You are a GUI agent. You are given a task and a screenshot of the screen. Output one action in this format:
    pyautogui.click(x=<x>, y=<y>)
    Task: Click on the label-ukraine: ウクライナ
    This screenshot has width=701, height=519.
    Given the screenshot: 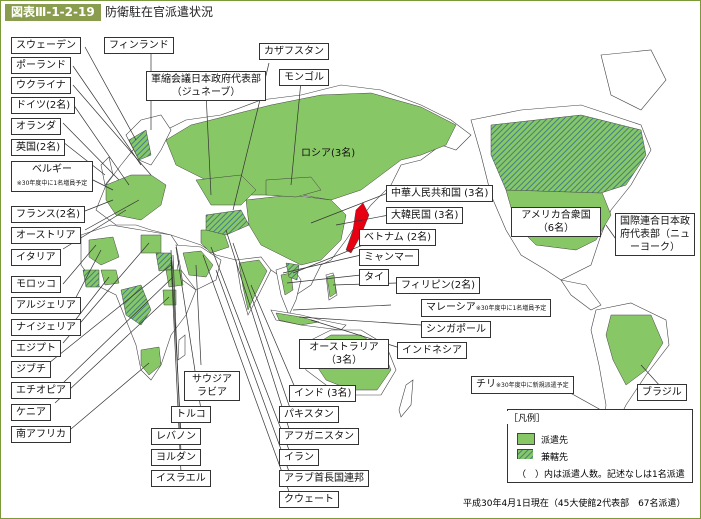 What is the action you would take?
    pyautogui.click(x=41, y=85)
    